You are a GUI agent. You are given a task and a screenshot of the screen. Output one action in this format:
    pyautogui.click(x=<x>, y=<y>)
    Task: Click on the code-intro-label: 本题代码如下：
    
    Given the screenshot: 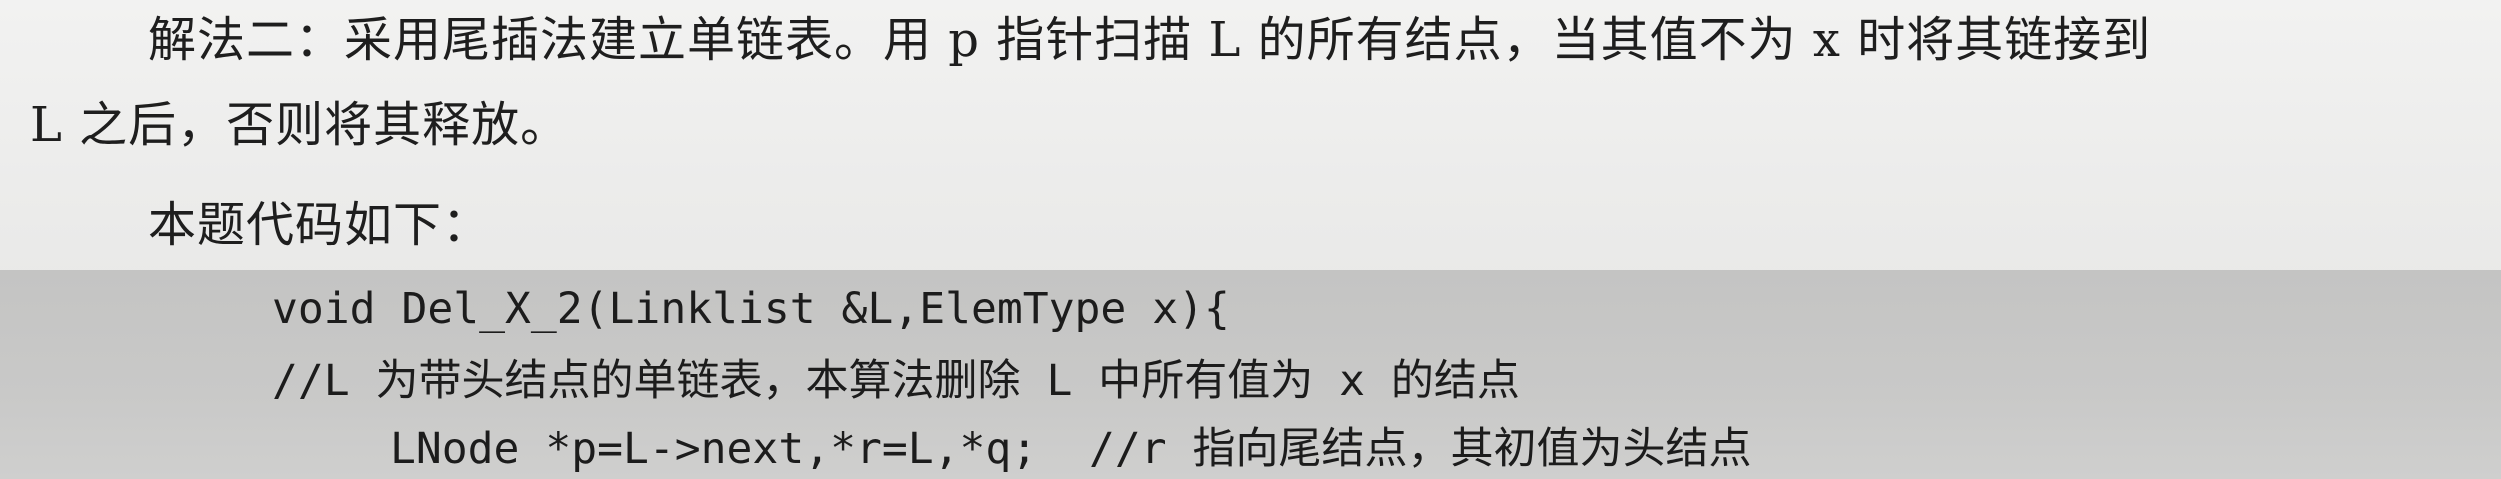 What is the action you would take?
    pyautogui.click(x=320, y=225)
    